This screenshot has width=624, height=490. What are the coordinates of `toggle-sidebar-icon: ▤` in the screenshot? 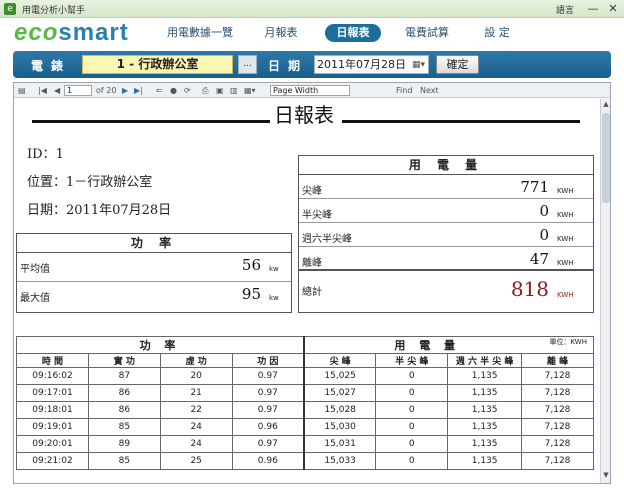 It's located at (22, 90).